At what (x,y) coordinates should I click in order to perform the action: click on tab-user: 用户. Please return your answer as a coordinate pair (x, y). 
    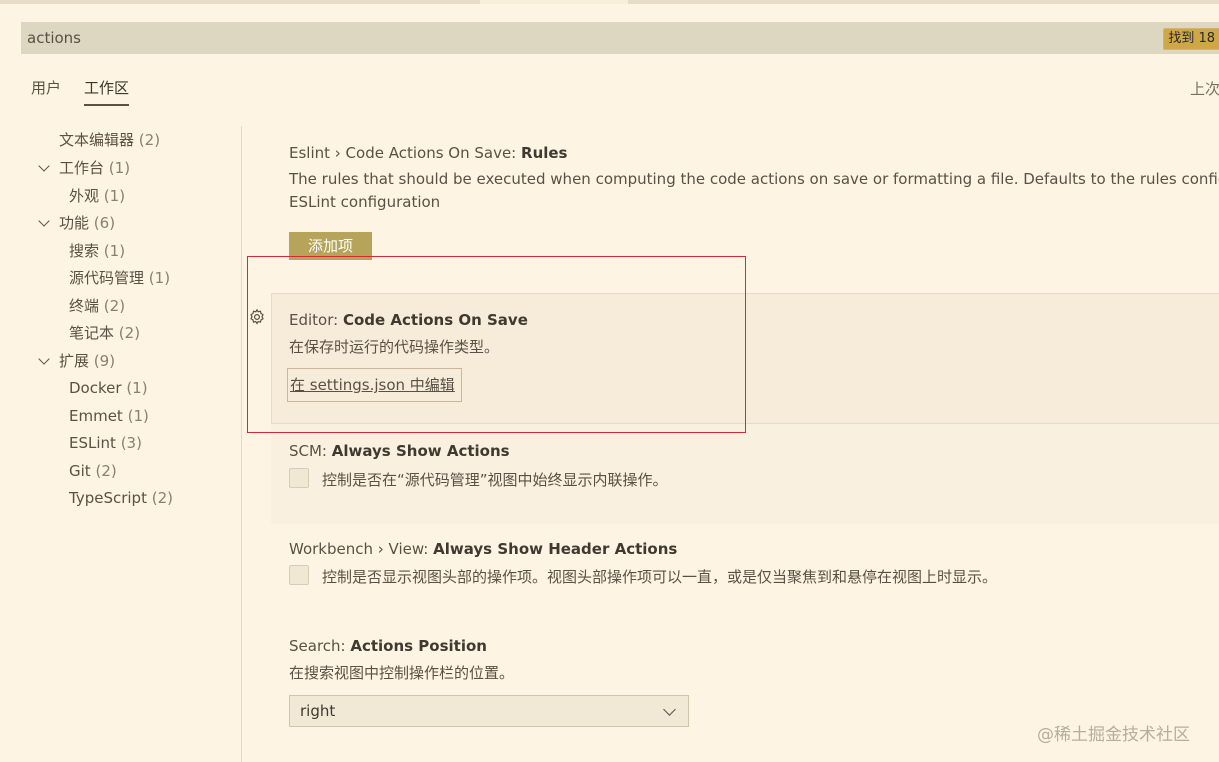
    Looking at the image, I should click on (46, 87).